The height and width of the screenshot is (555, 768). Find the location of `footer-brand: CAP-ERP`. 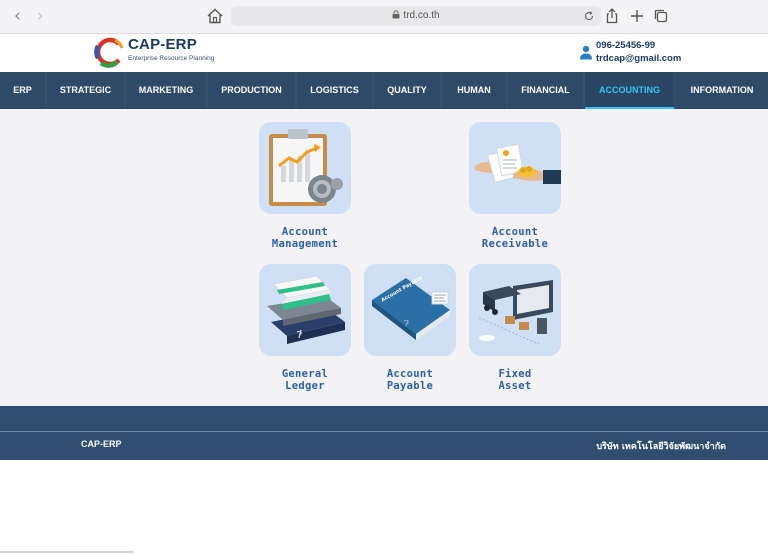

footer-brand: CAP-ERP is located at coordinates (101, 444).